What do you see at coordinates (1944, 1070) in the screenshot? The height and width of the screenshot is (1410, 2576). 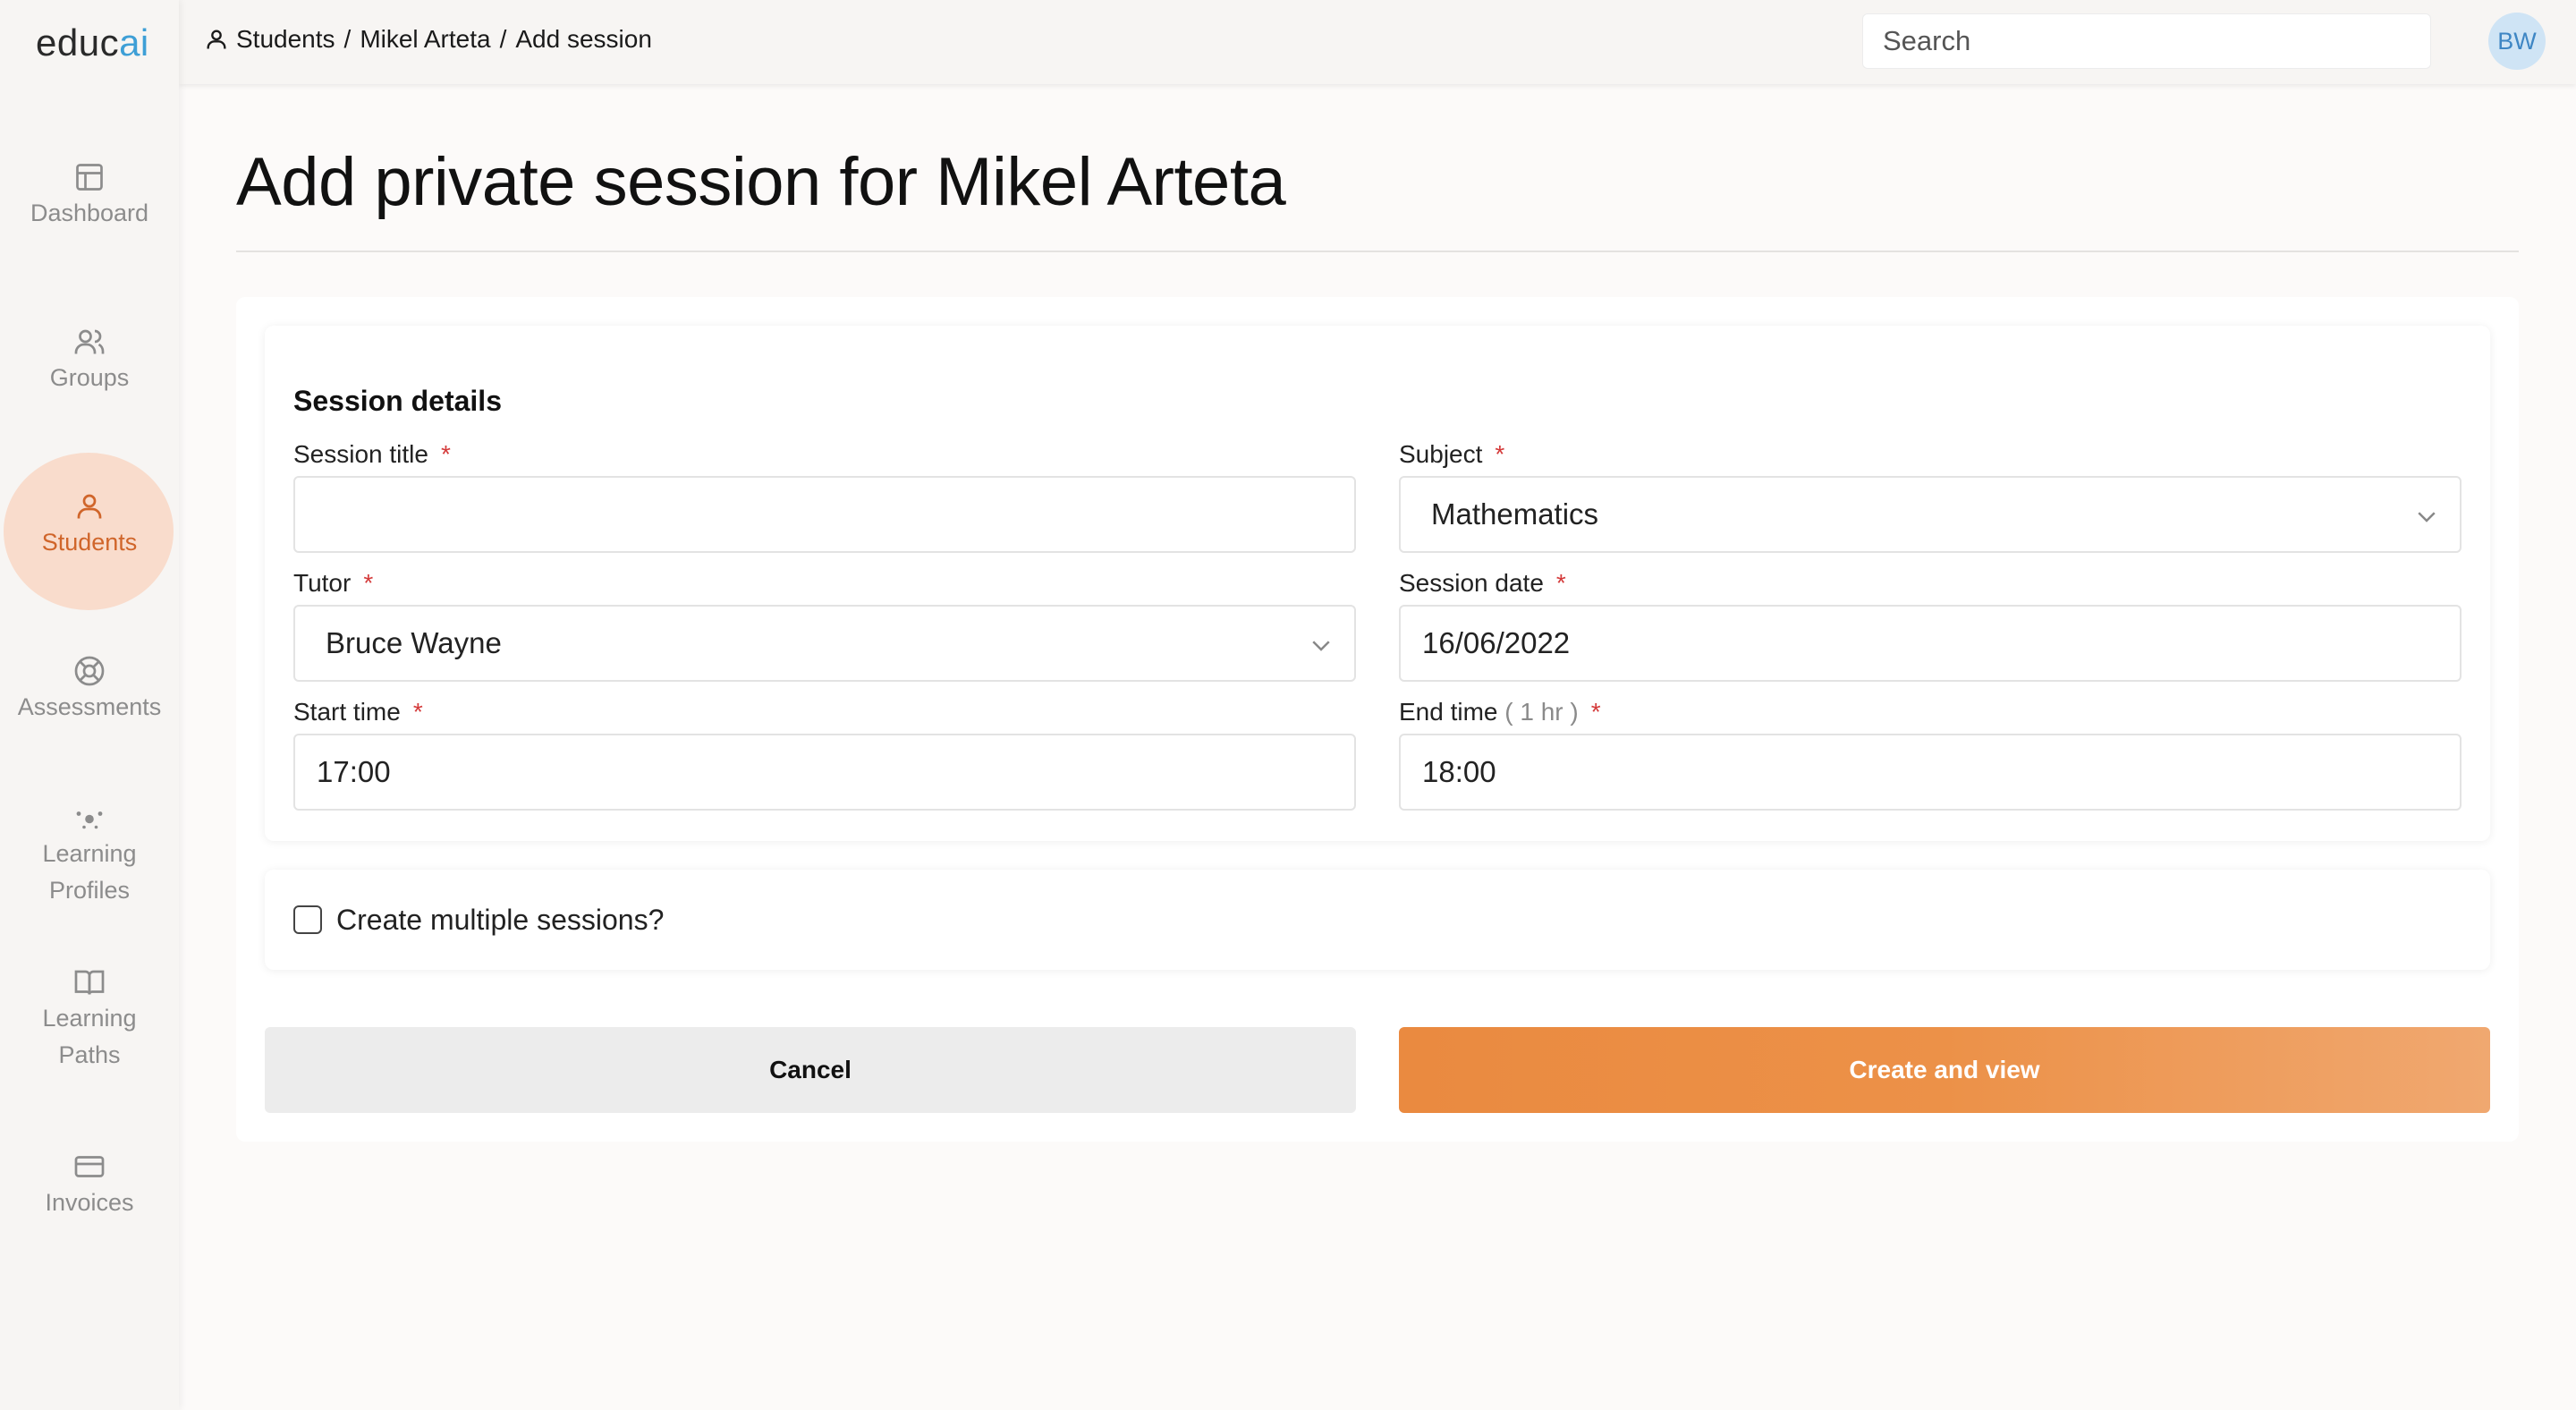 I see `create-and-view-button: Create and view` at bounding box center [1944, 1070].